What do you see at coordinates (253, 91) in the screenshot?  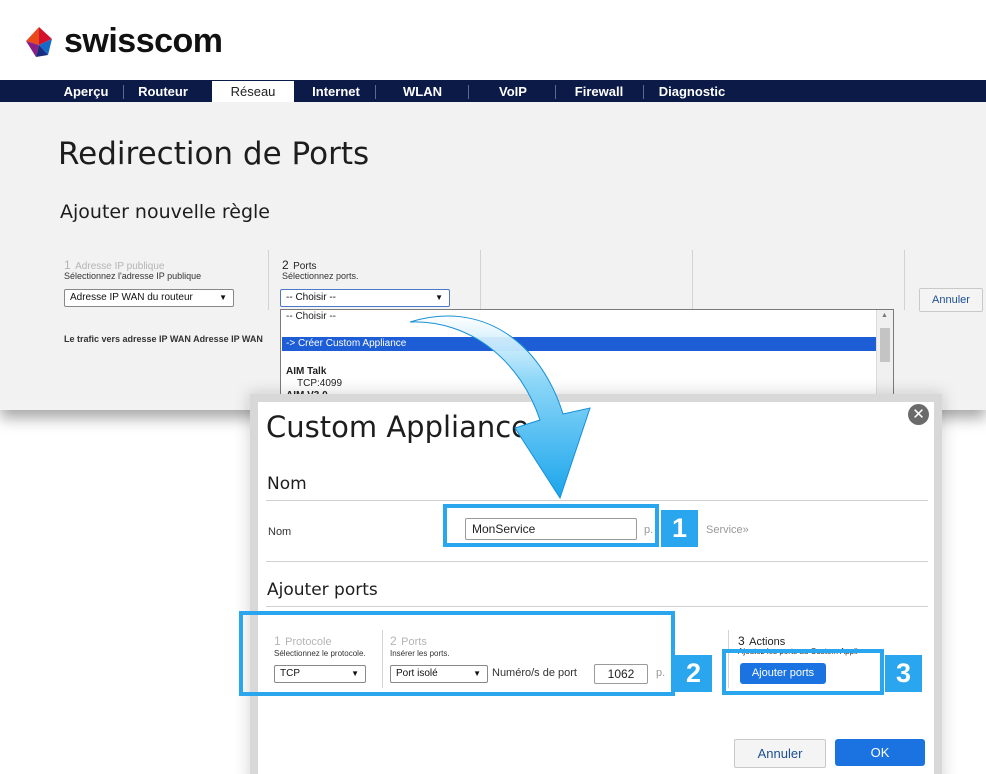 I see `tab-reseau: Réseau` at bounding box center [253, 91].